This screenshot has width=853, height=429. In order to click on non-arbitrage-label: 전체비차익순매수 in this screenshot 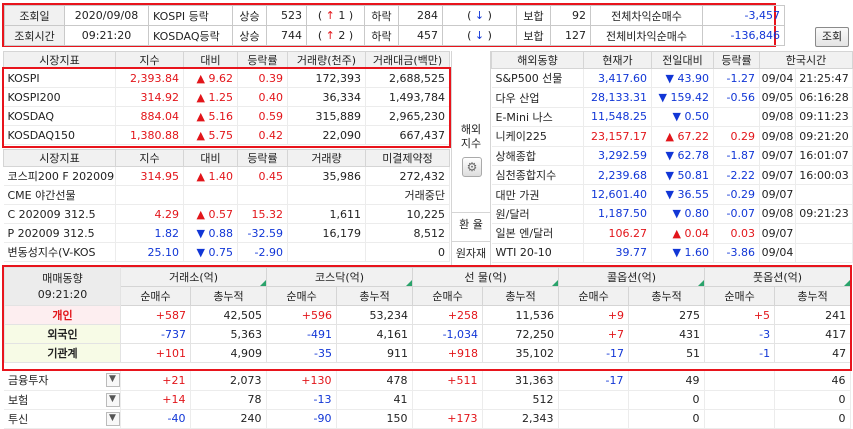, I will do `click(646, 35)`.